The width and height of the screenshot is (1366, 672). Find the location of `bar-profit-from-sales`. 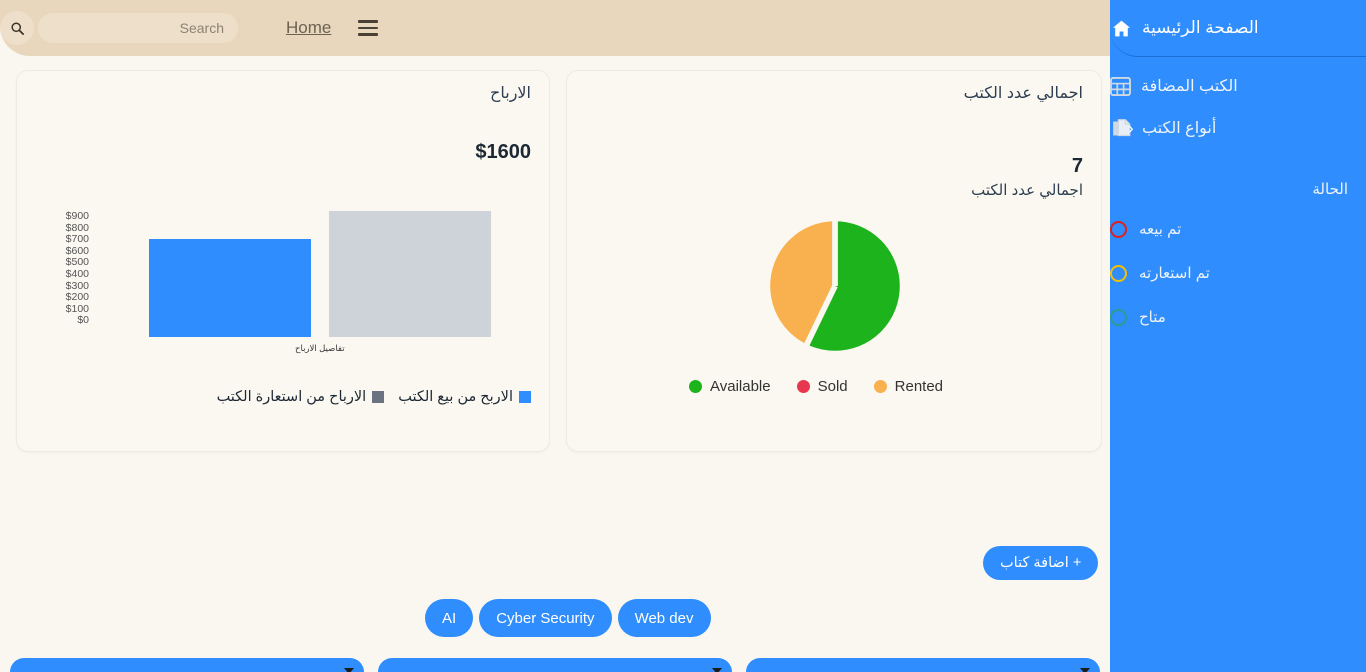

bar-profit-from-sales is located at coordinates (230, 288).